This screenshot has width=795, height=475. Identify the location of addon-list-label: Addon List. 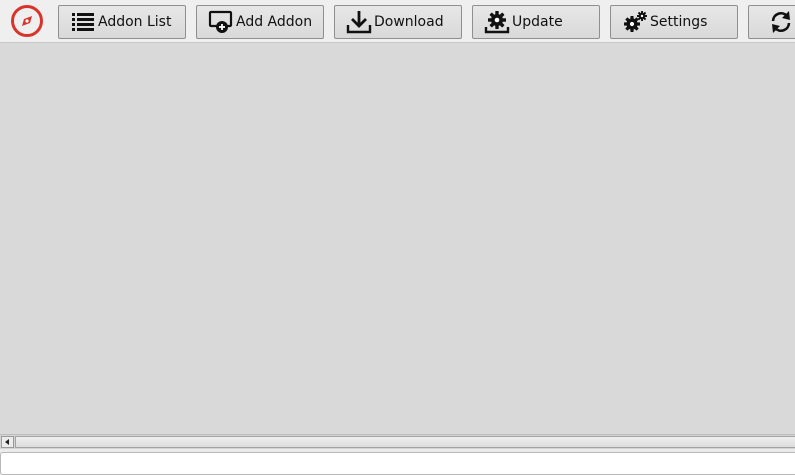
(135, 22).